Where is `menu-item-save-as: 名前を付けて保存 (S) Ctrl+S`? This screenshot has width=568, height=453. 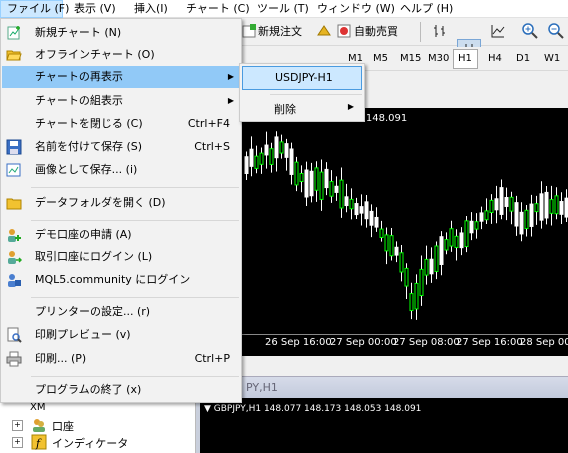
menu-item-save-as: 名前を付けて保存 (S) Ctrl+S is located at coordinates (121, 147).